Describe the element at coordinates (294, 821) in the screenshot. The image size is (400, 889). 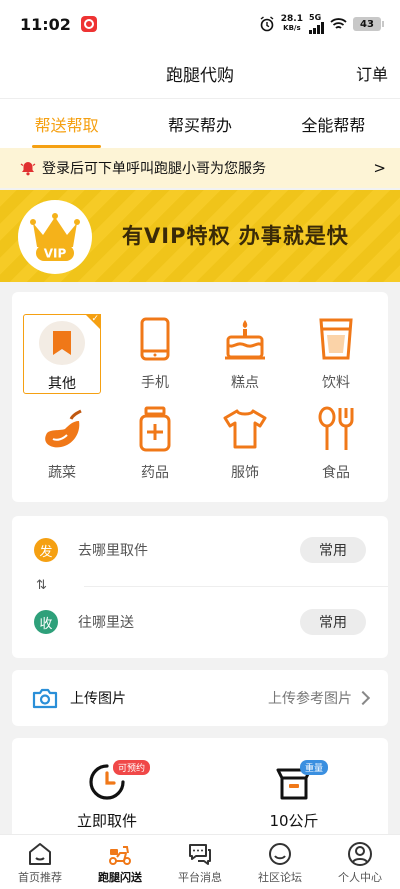
I see `weight-label: 10公斤` at that location.